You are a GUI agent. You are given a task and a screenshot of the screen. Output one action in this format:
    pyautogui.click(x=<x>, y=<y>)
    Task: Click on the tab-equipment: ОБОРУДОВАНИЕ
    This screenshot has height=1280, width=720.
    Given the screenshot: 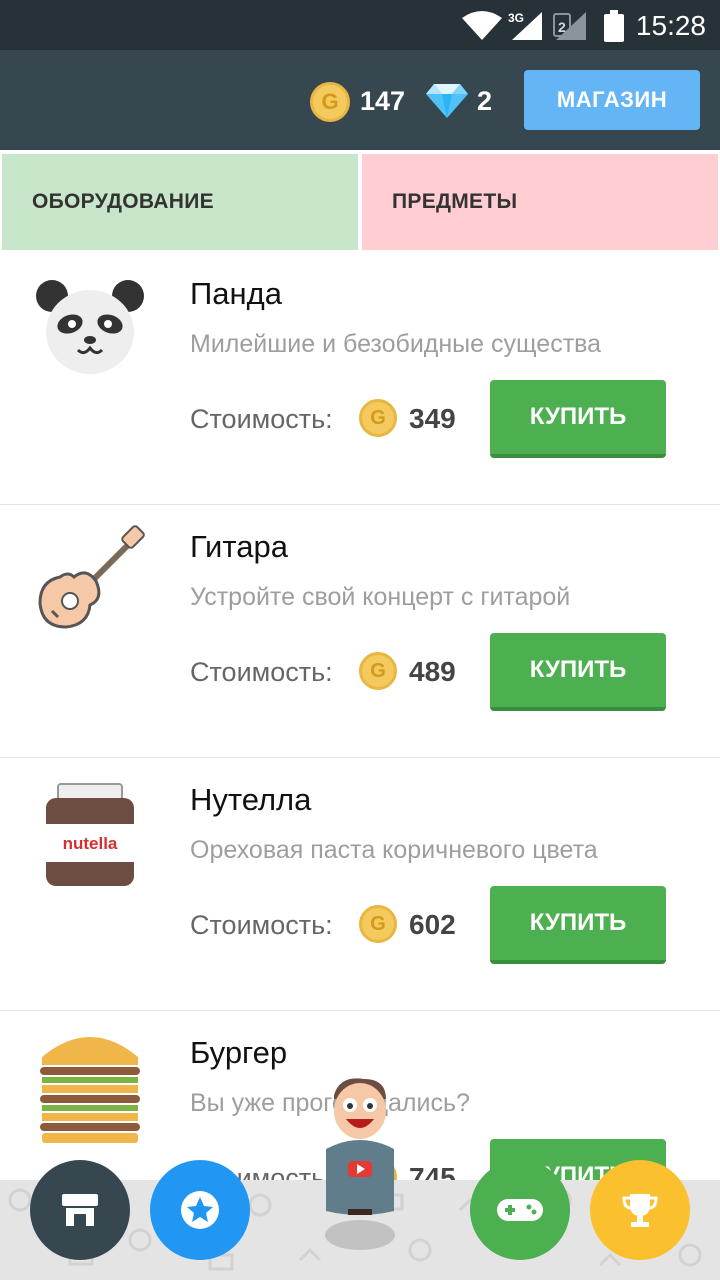 What is the action you would take?
    pyautogui.click(x=180, y=202)
    